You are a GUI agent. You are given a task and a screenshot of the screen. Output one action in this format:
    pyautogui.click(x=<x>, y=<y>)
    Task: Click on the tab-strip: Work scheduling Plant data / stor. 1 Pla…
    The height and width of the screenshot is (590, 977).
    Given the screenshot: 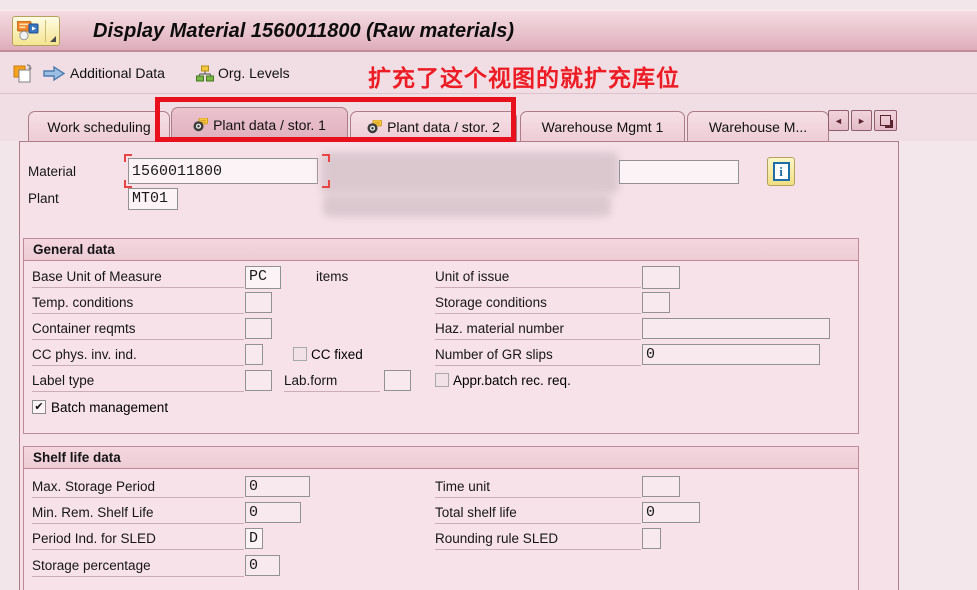 What is the action you would take?
    pyautogui.click(x=488, y=117)
    